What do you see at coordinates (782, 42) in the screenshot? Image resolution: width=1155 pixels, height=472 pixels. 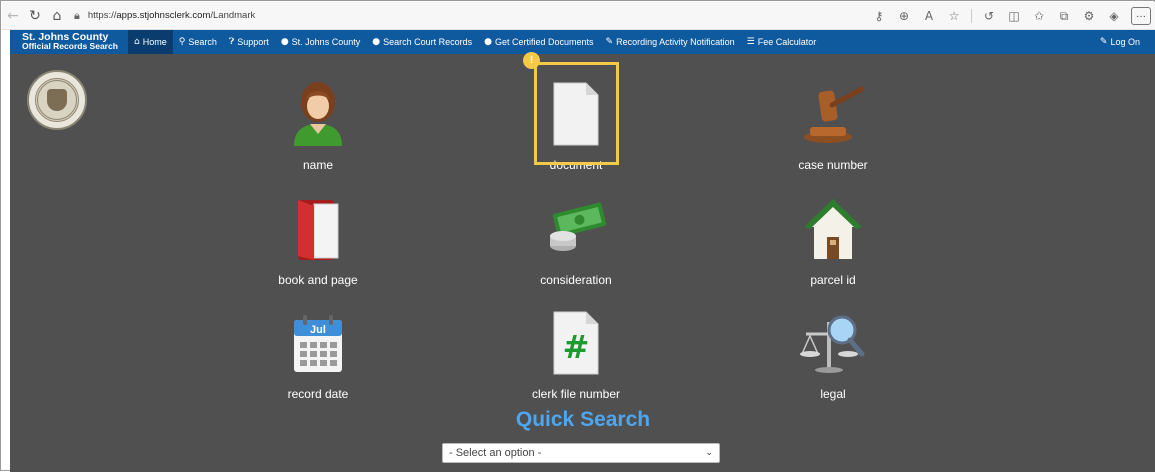 I see `nav-fee-calculator: ☰ Fee Calculator` at bounding box center [782, 42].